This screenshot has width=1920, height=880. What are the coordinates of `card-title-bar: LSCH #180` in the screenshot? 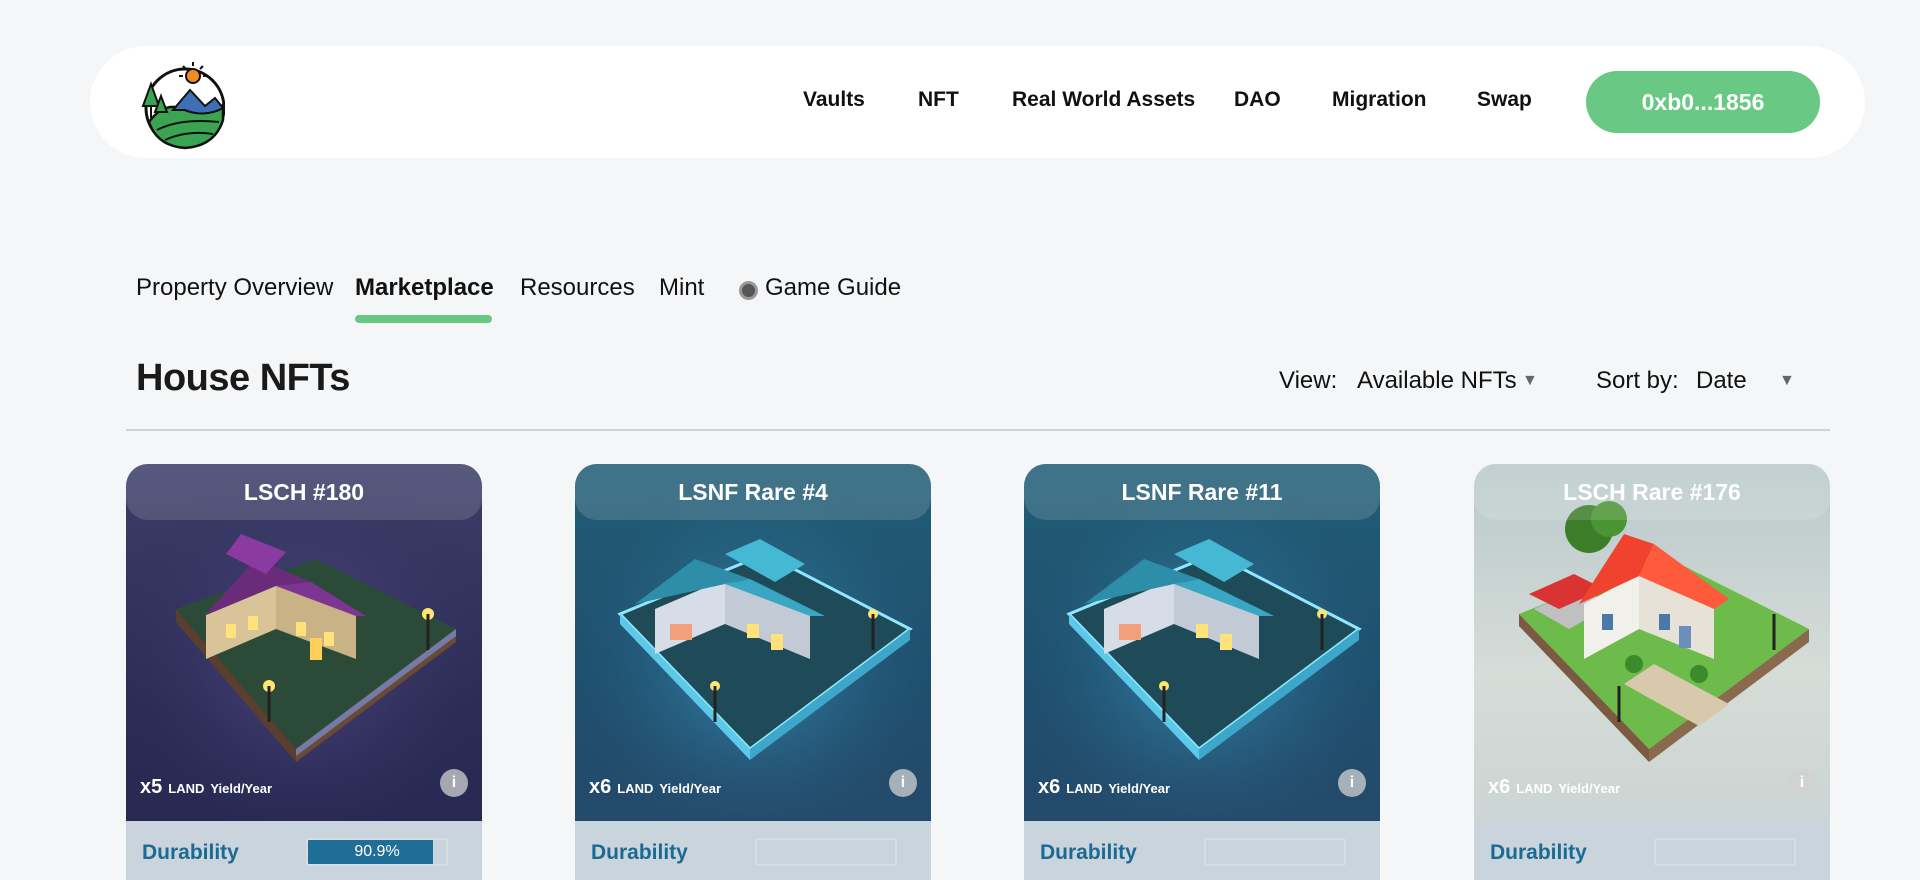 It's located at (304, 492).